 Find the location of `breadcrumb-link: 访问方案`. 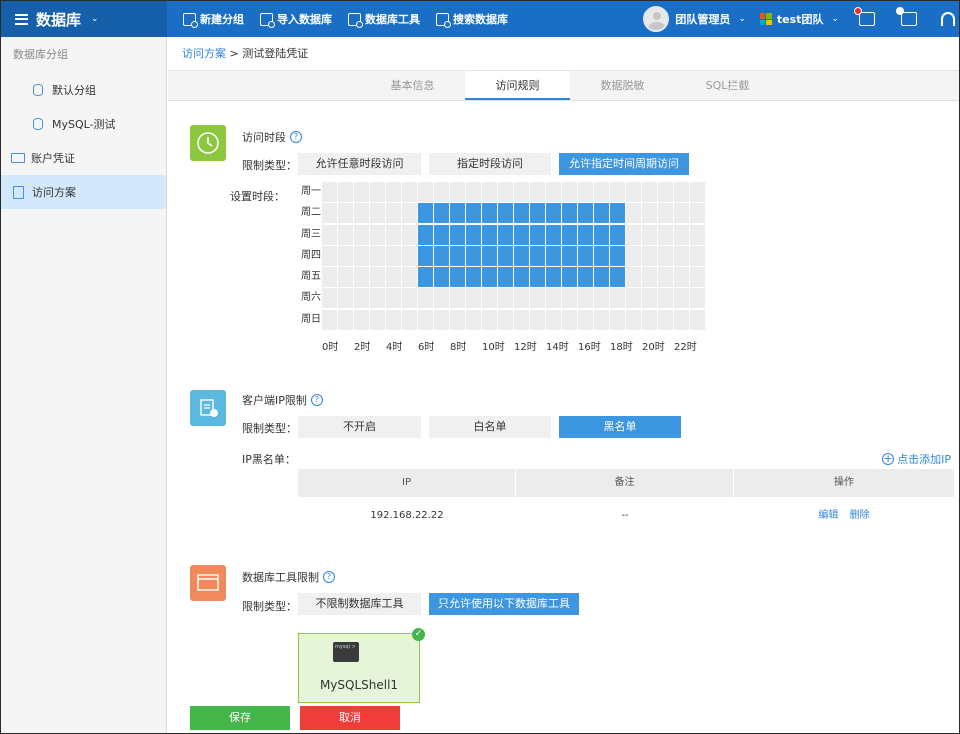

breadcrumb-link: 访问方案 is located at coordinates (204, 53).